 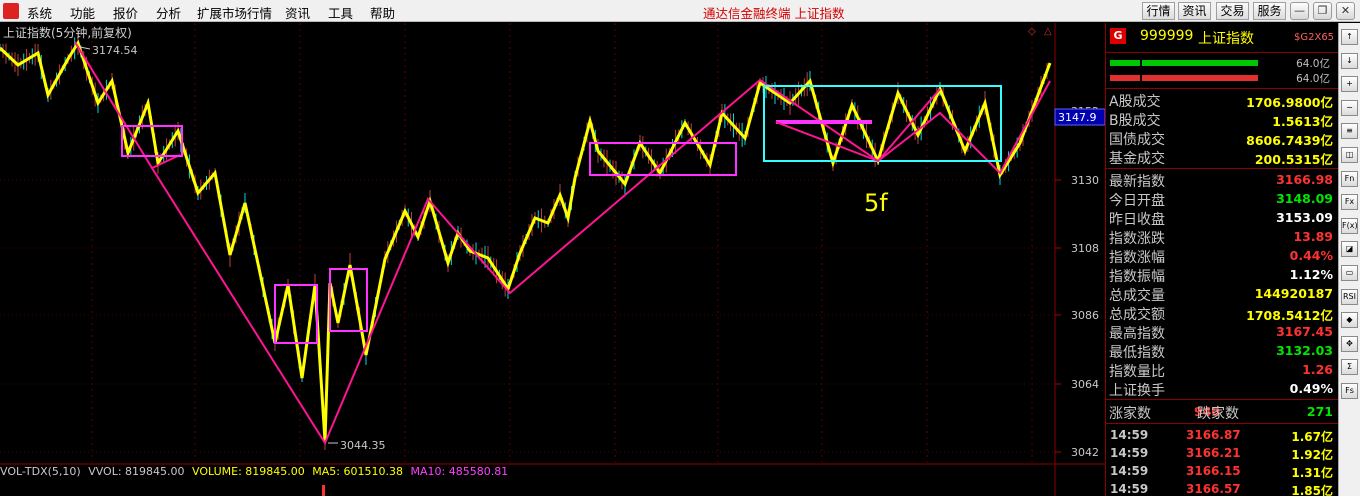 I want to click on turnover-row-bond: 国债成交 8606.7439亿, so click(x=1222, y=138).